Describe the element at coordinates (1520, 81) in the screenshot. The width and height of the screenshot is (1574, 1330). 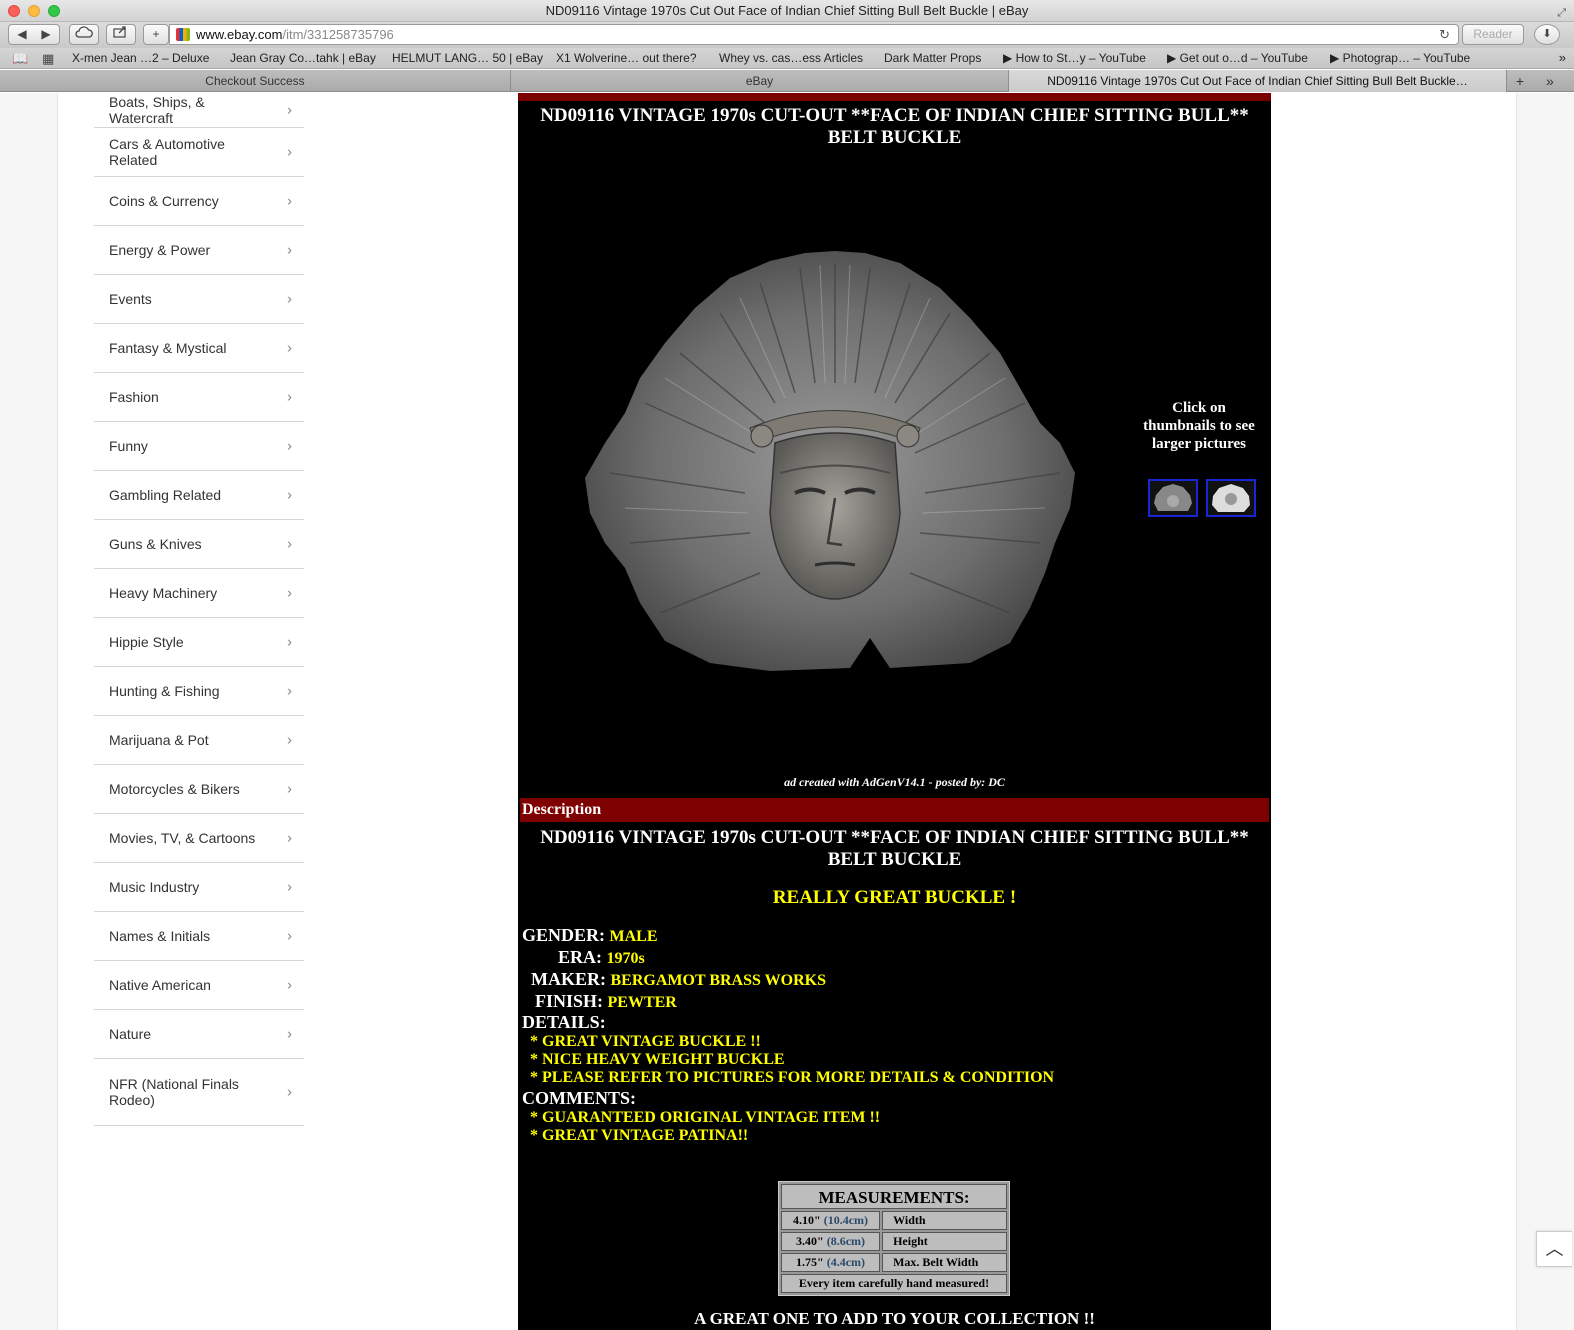
I see `new-tab-button: +` at that location.